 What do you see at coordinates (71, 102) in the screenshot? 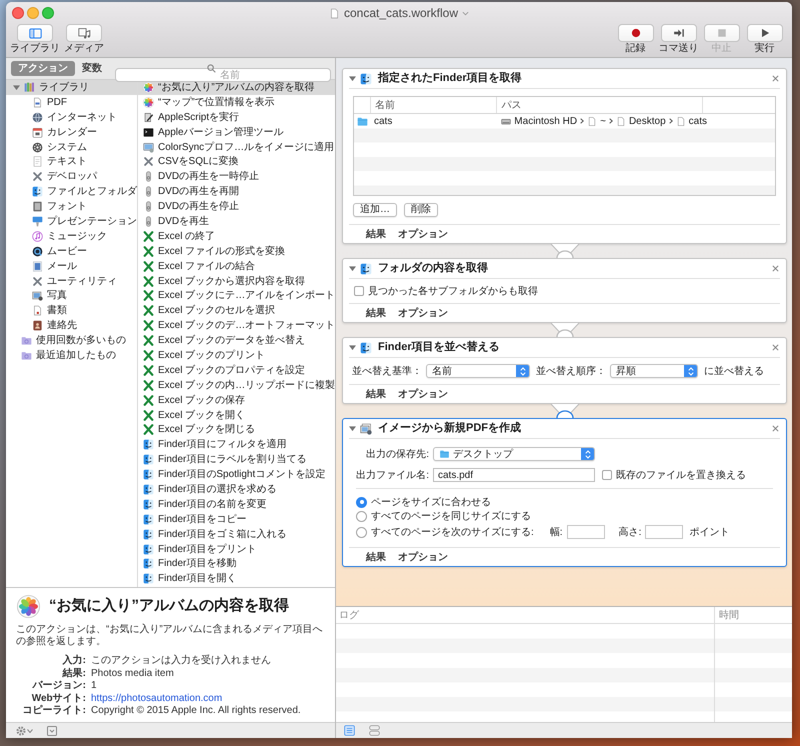
I see `library-item: PDF` at bounding box center [71, 102].